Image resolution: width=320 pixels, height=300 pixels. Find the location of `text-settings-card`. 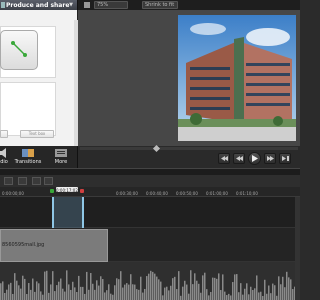

text-settings-card is located at coordinates (28, 109).